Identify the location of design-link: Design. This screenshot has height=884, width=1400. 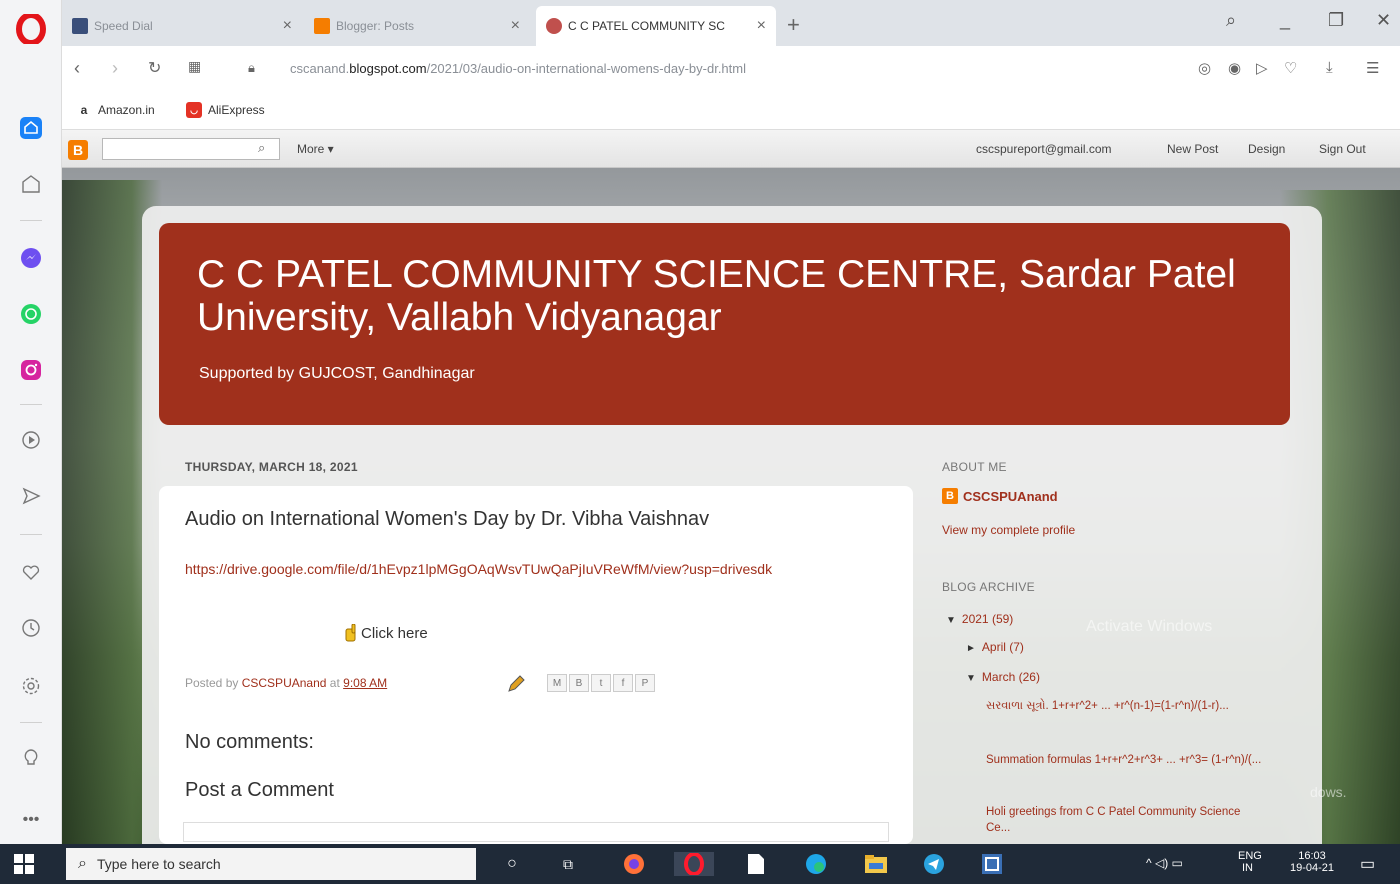
(1266, 149).